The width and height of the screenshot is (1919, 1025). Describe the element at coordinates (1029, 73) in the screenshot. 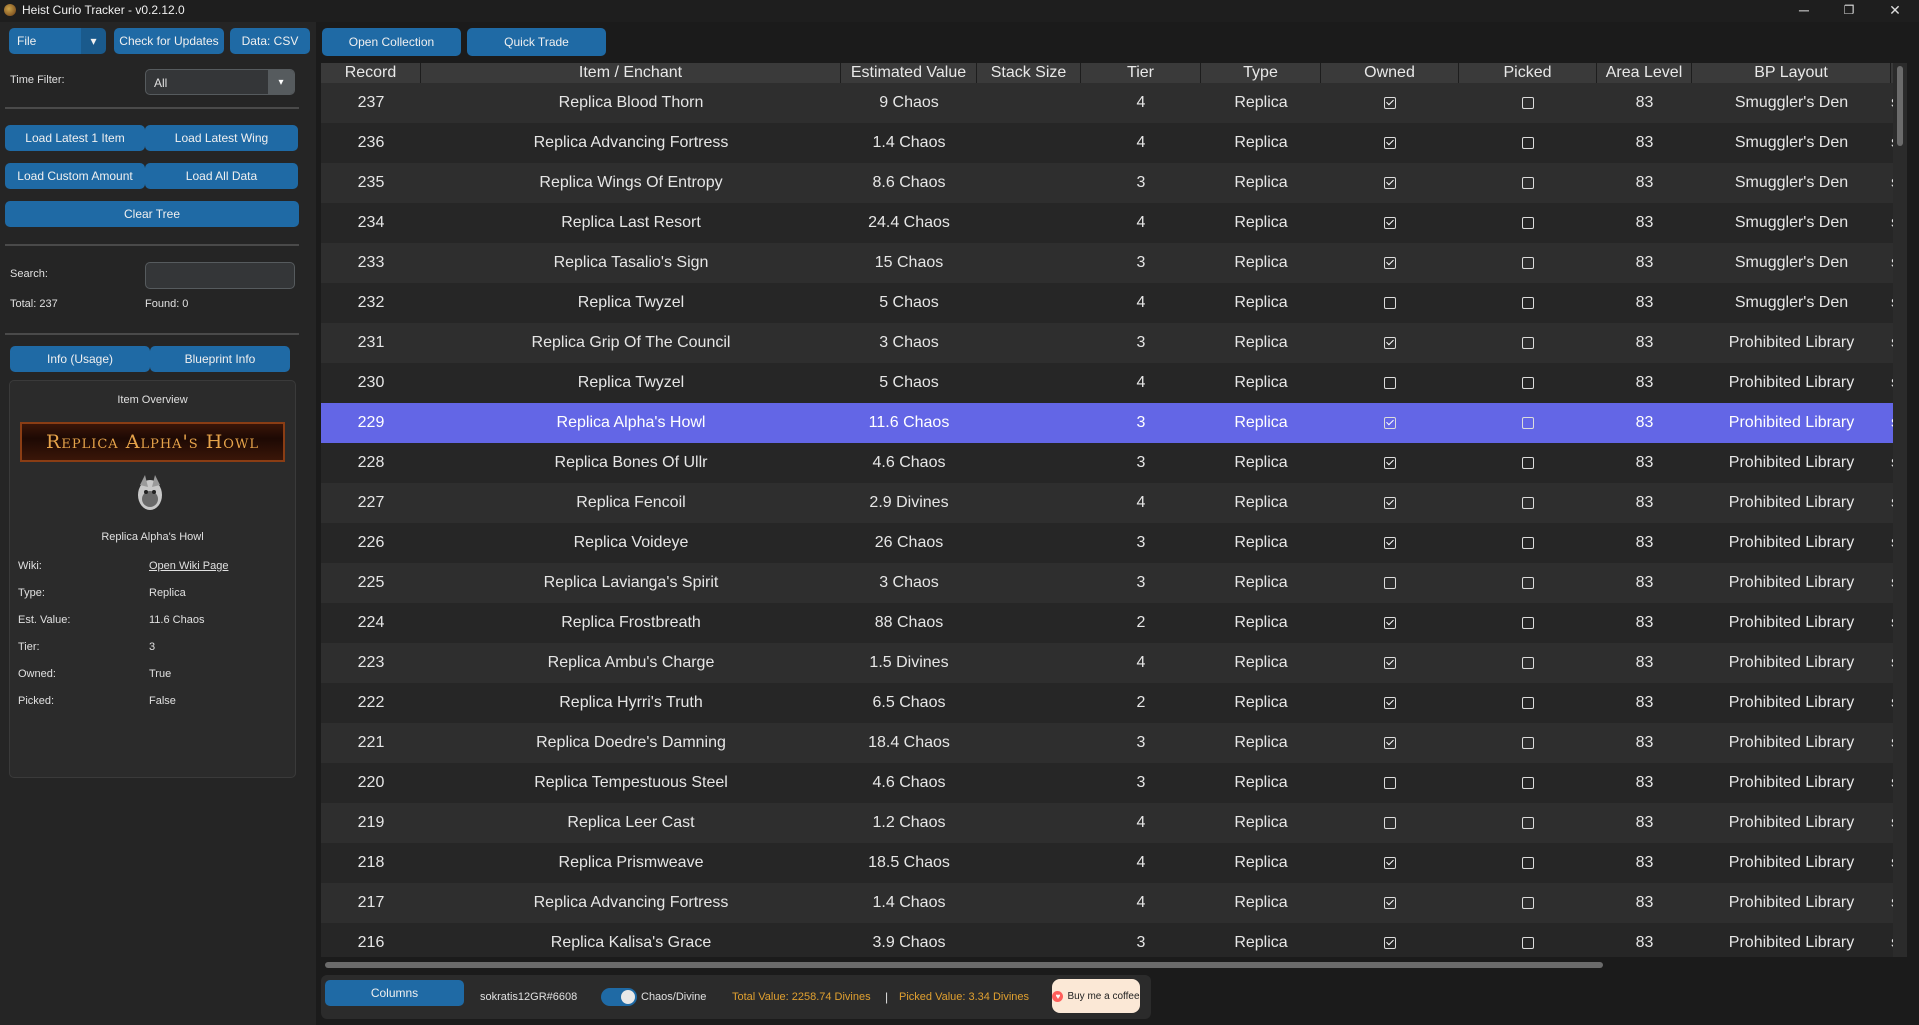

I see `header-col-stack-size: Stack Size` at that location.